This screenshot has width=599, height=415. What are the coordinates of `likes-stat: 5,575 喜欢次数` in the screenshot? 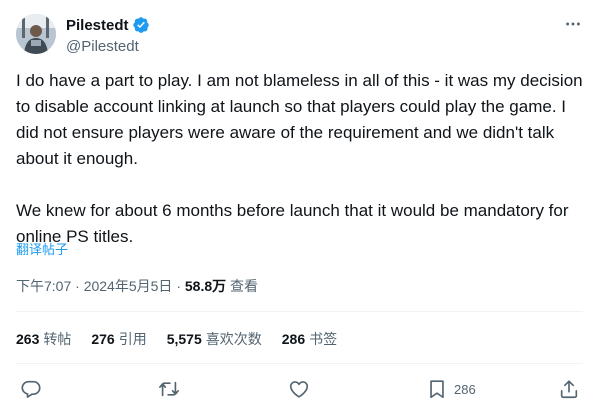 It's located at (214, 339).